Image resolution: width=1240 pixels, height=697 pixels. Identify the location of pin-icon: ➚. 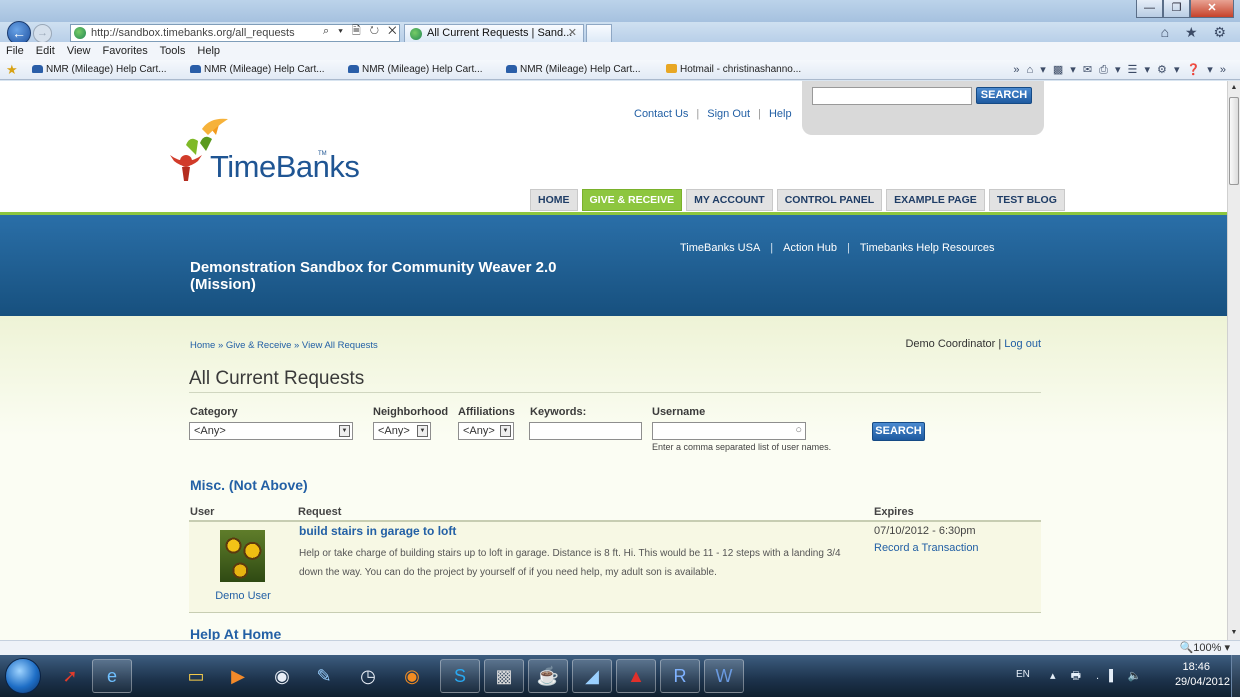
(70, 676).